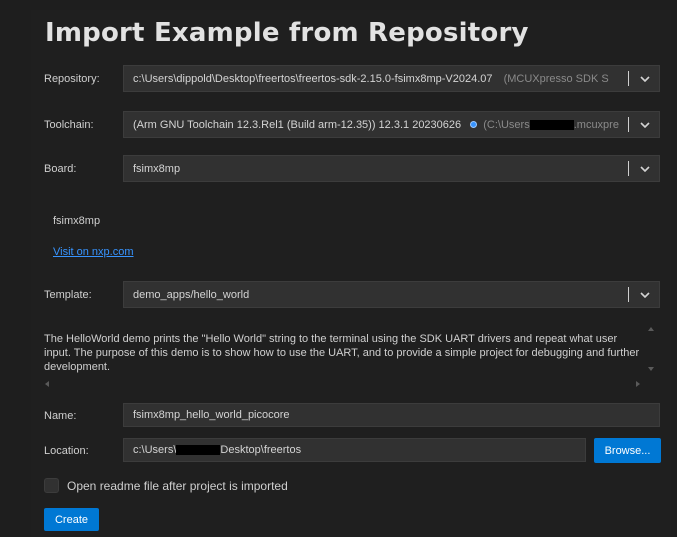 The image size is (677, 537). What do you see at coordinates (47, 384) in the screenshot?
I see `scroll-left-icon` at bounding box center [47, 384].